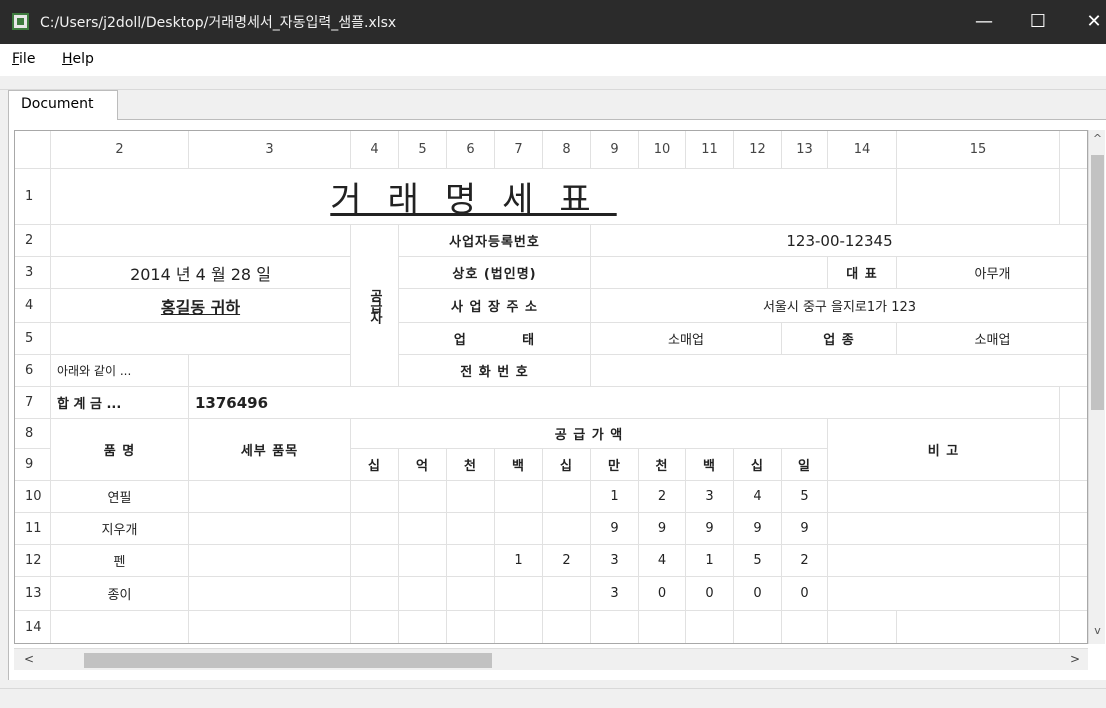  Describe the element at coordinates (33, 339) in the screenshot. I see `row-header: 5` at that location.